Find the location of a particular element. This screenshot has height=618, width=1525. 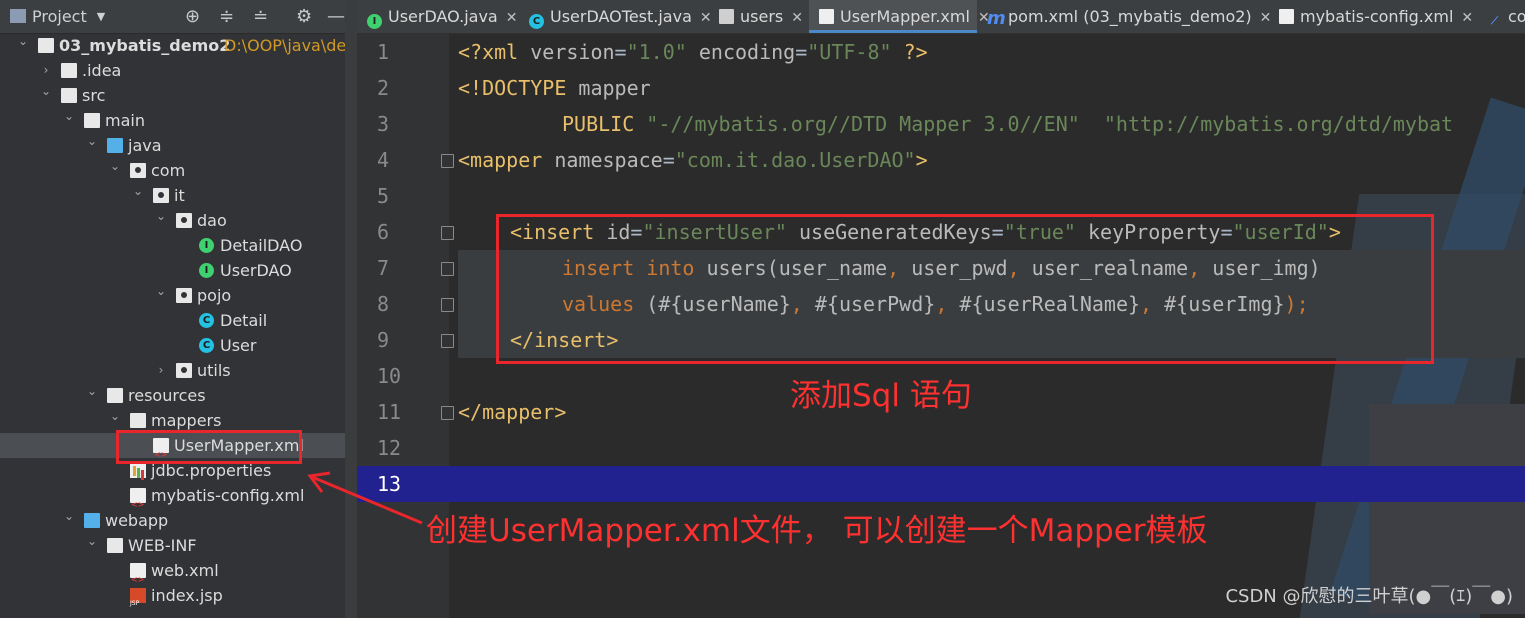

line-number-text: 2 is located at coordinates (383, 88).